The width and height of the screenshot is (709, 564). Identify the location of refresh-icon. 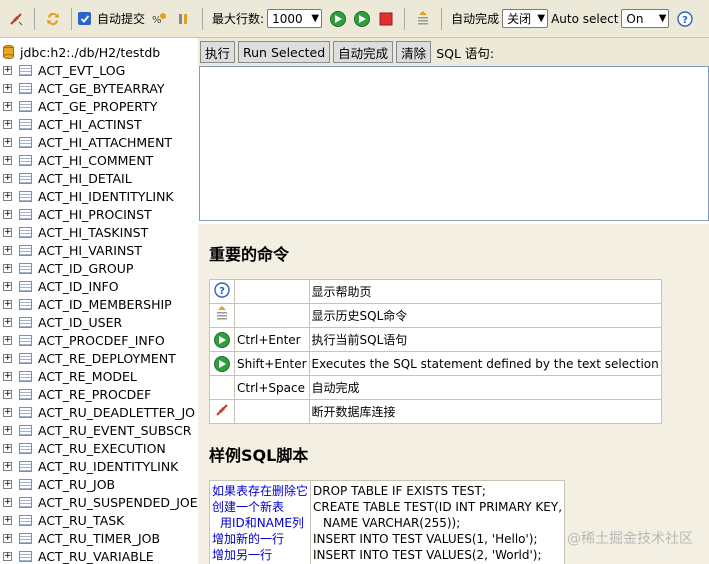
(53, 19).